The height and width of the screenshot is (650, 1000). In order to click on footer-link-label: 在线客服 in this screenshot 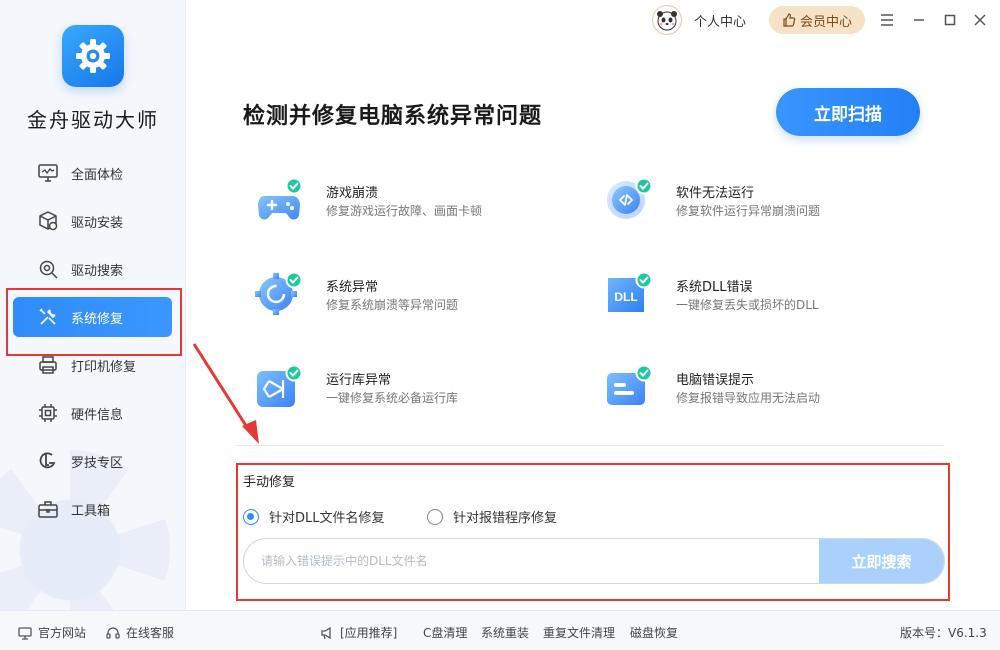, I will do `click(150, 633)`.